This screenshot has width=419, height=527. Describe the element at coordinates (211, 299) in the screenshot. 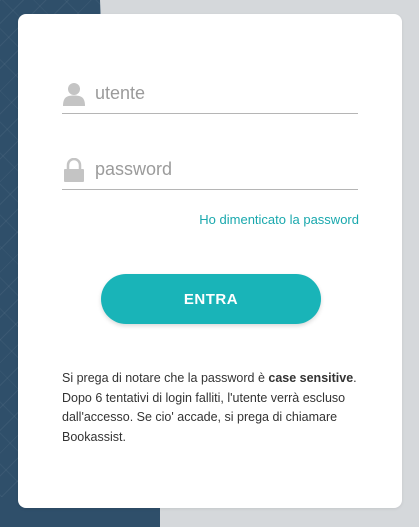

I see `login-button: ENTRA` at that location.